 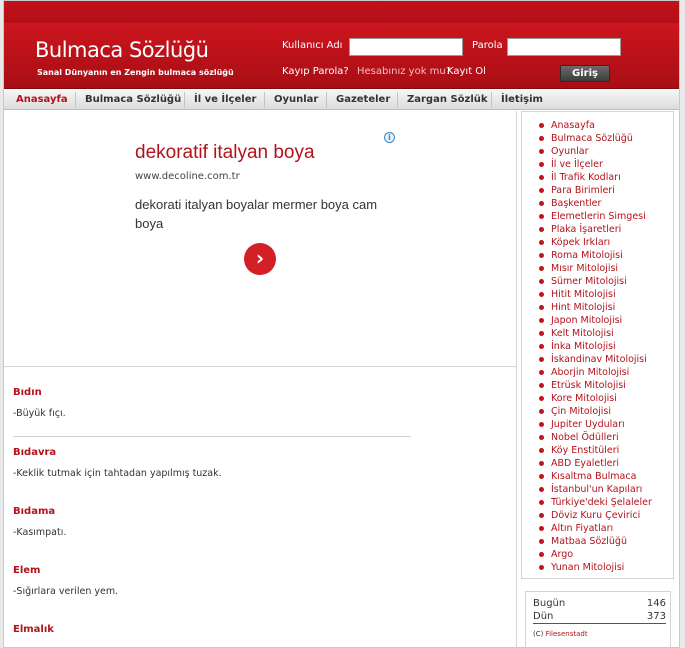 What do you see at coordinates (549, 603) in the screenshot?
I see `stat-today-label: Bugün` at bounding box center [549, 603].